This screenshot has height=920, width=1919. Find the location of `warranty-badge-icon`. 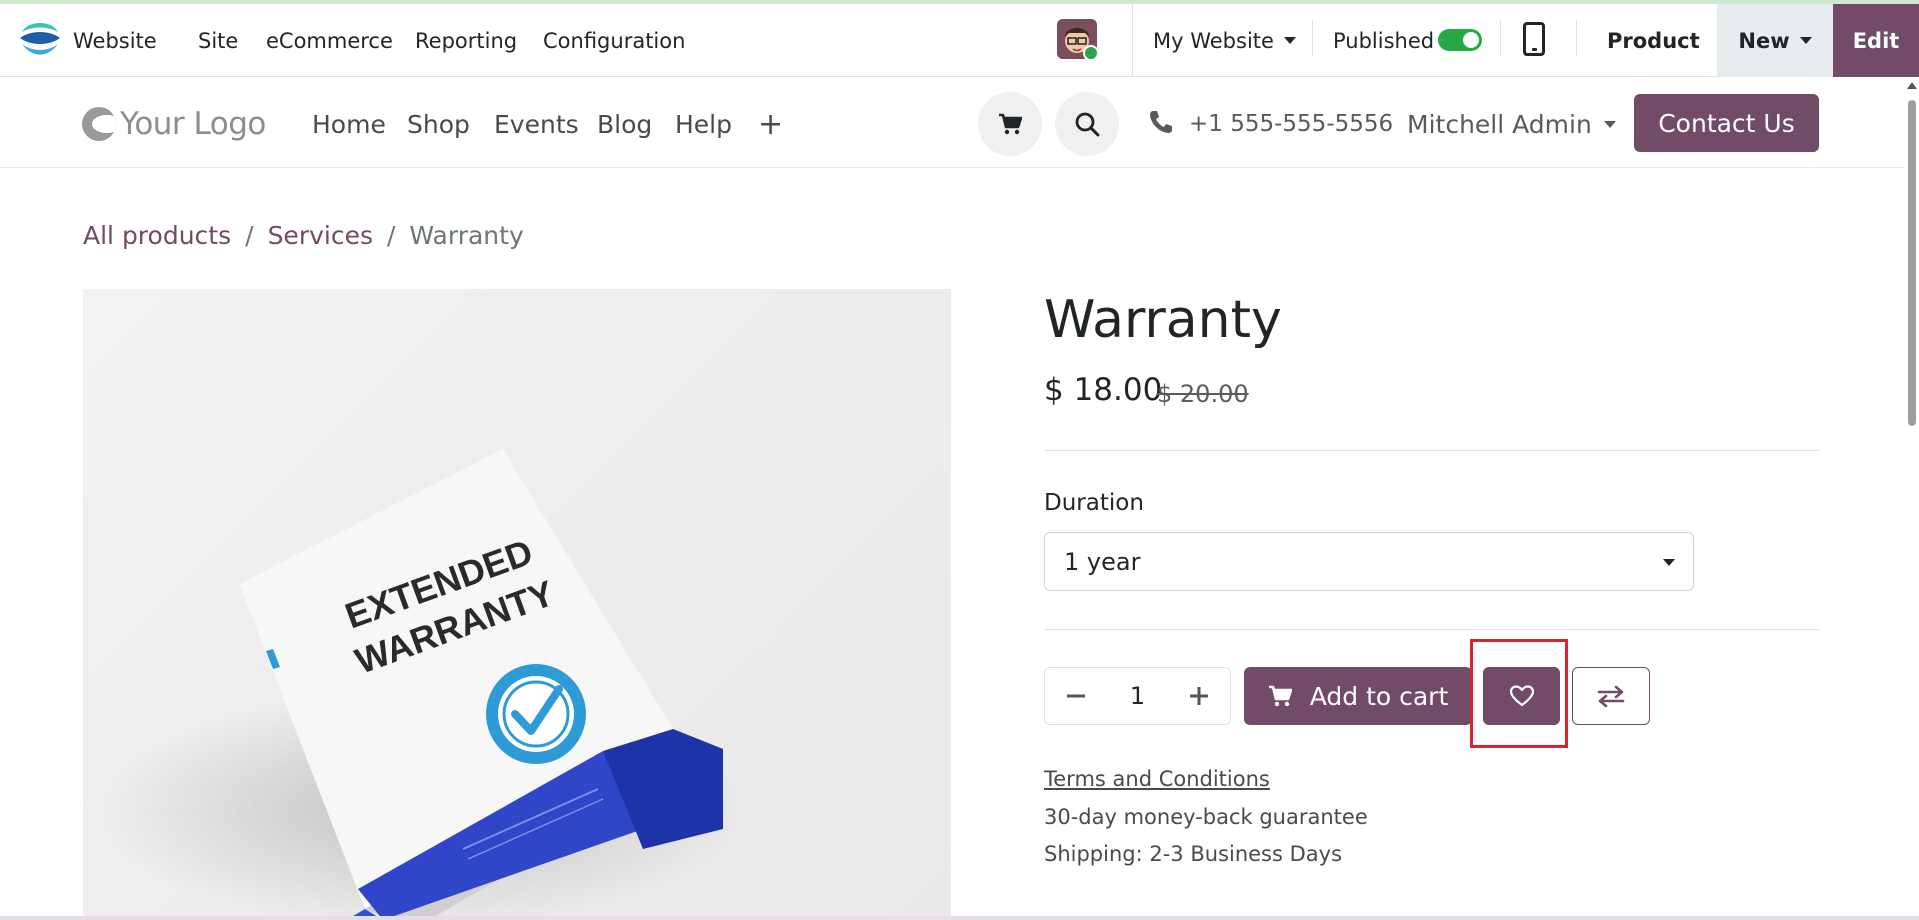

warranty-badge-icon is located at coordinates (536, 714).